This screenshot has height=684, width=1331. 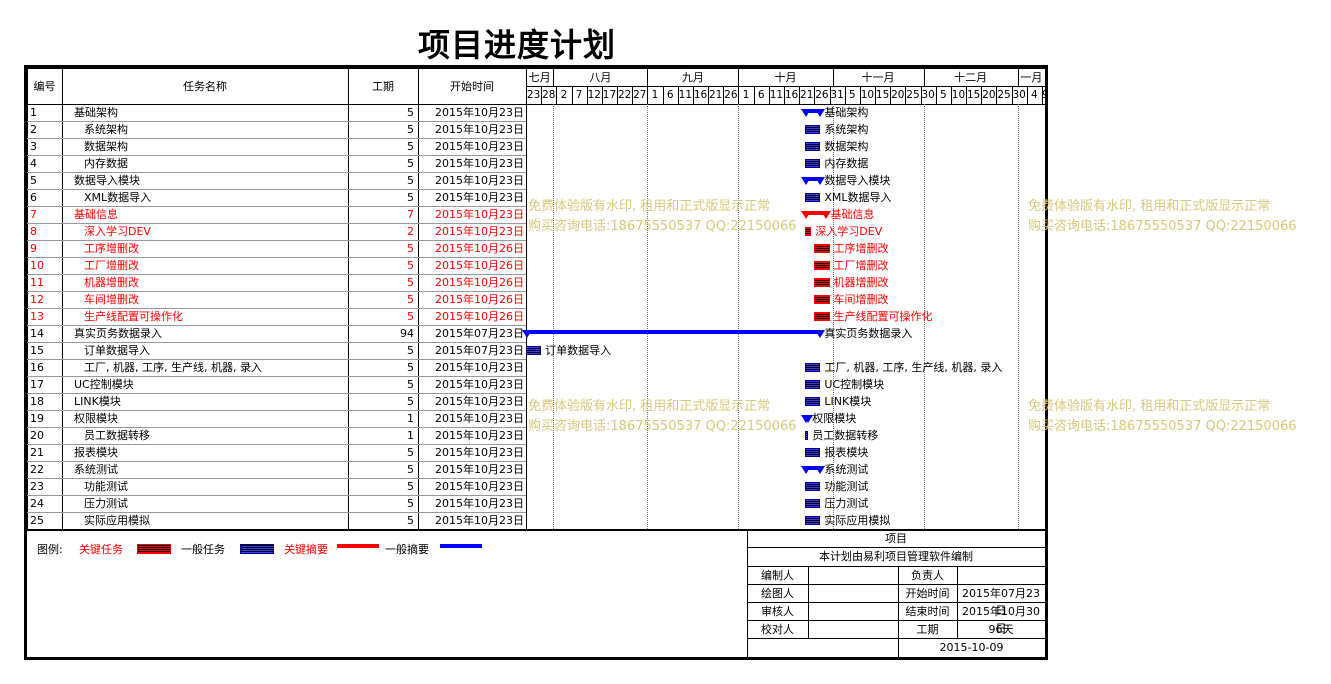 What do you see at coordinates (579, 95) in the screenshot?
I see `day-tick-label: 7` at bounding box center [579, 95].